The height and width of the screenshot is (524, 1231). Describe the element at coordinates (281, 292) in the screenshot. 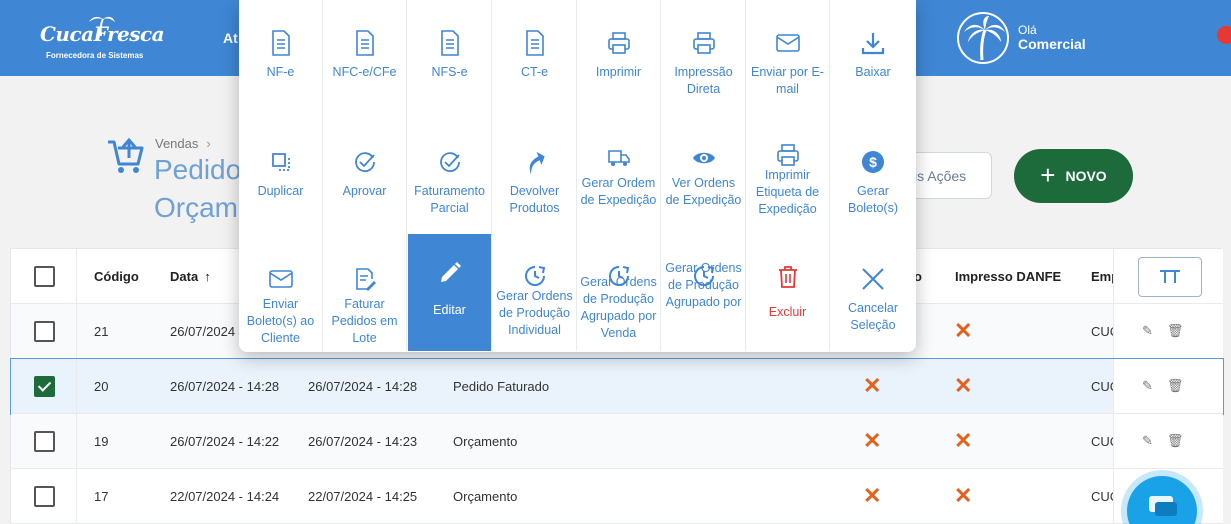

I see `tile-enviar-boletos: Enviar Boleto(s) ao Cliente` at that location.